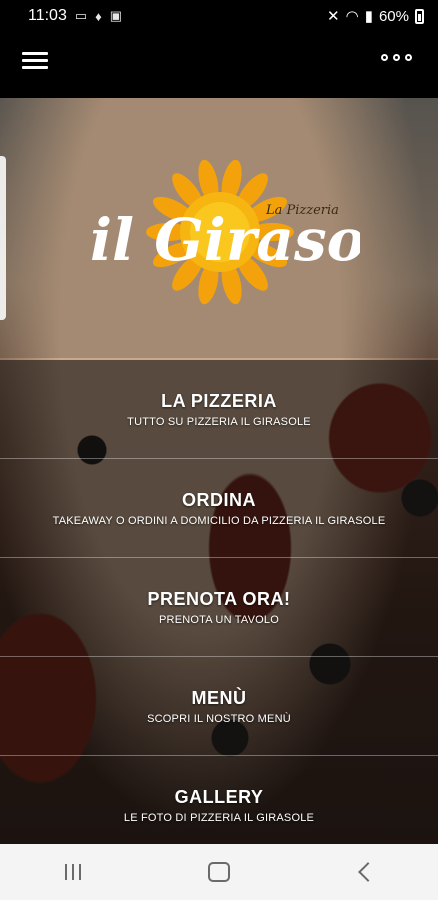  I want to click on logo-script: La Pizzeria, so click(302, 210).